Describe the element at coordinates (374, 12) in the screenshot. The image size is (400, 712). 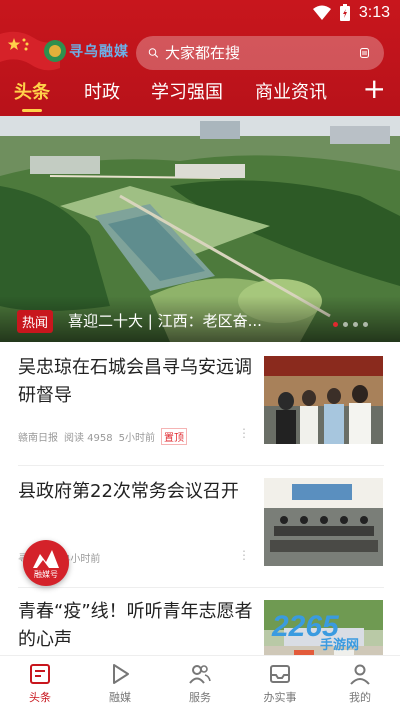
I see `status-time: 3:13` at that location.